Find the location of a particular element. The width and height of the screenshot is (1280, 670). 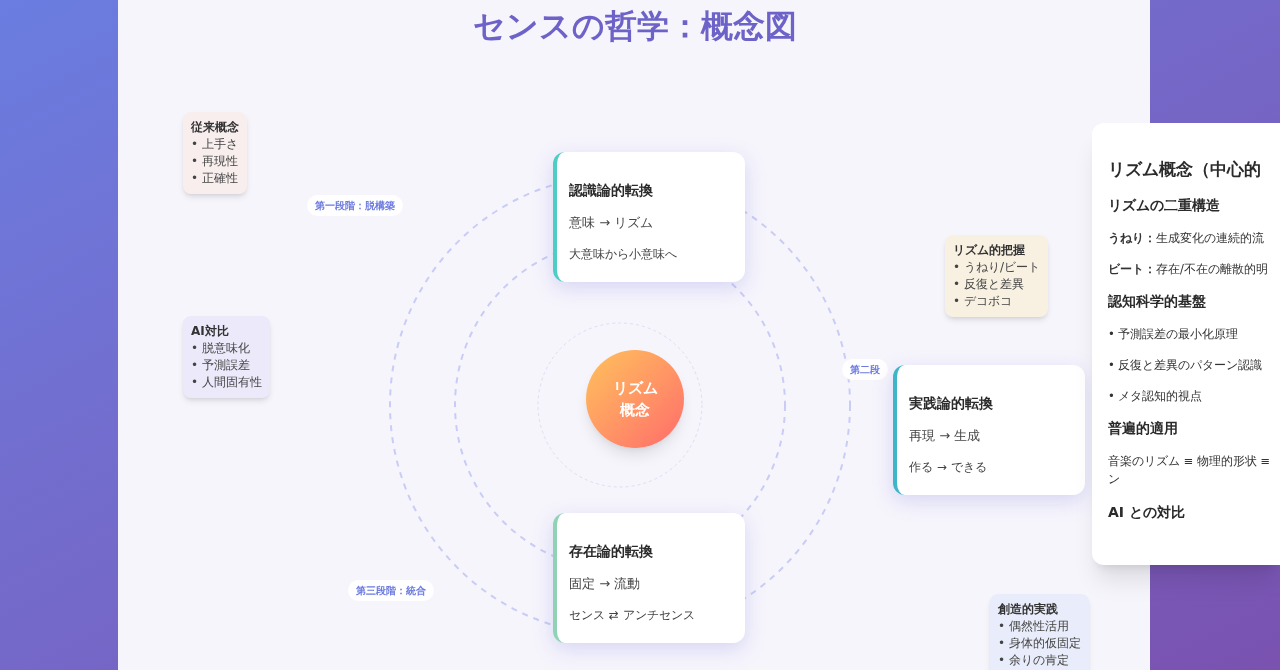

stage-label: 第一段階：脱構築 is located at coordinates (355, 205).